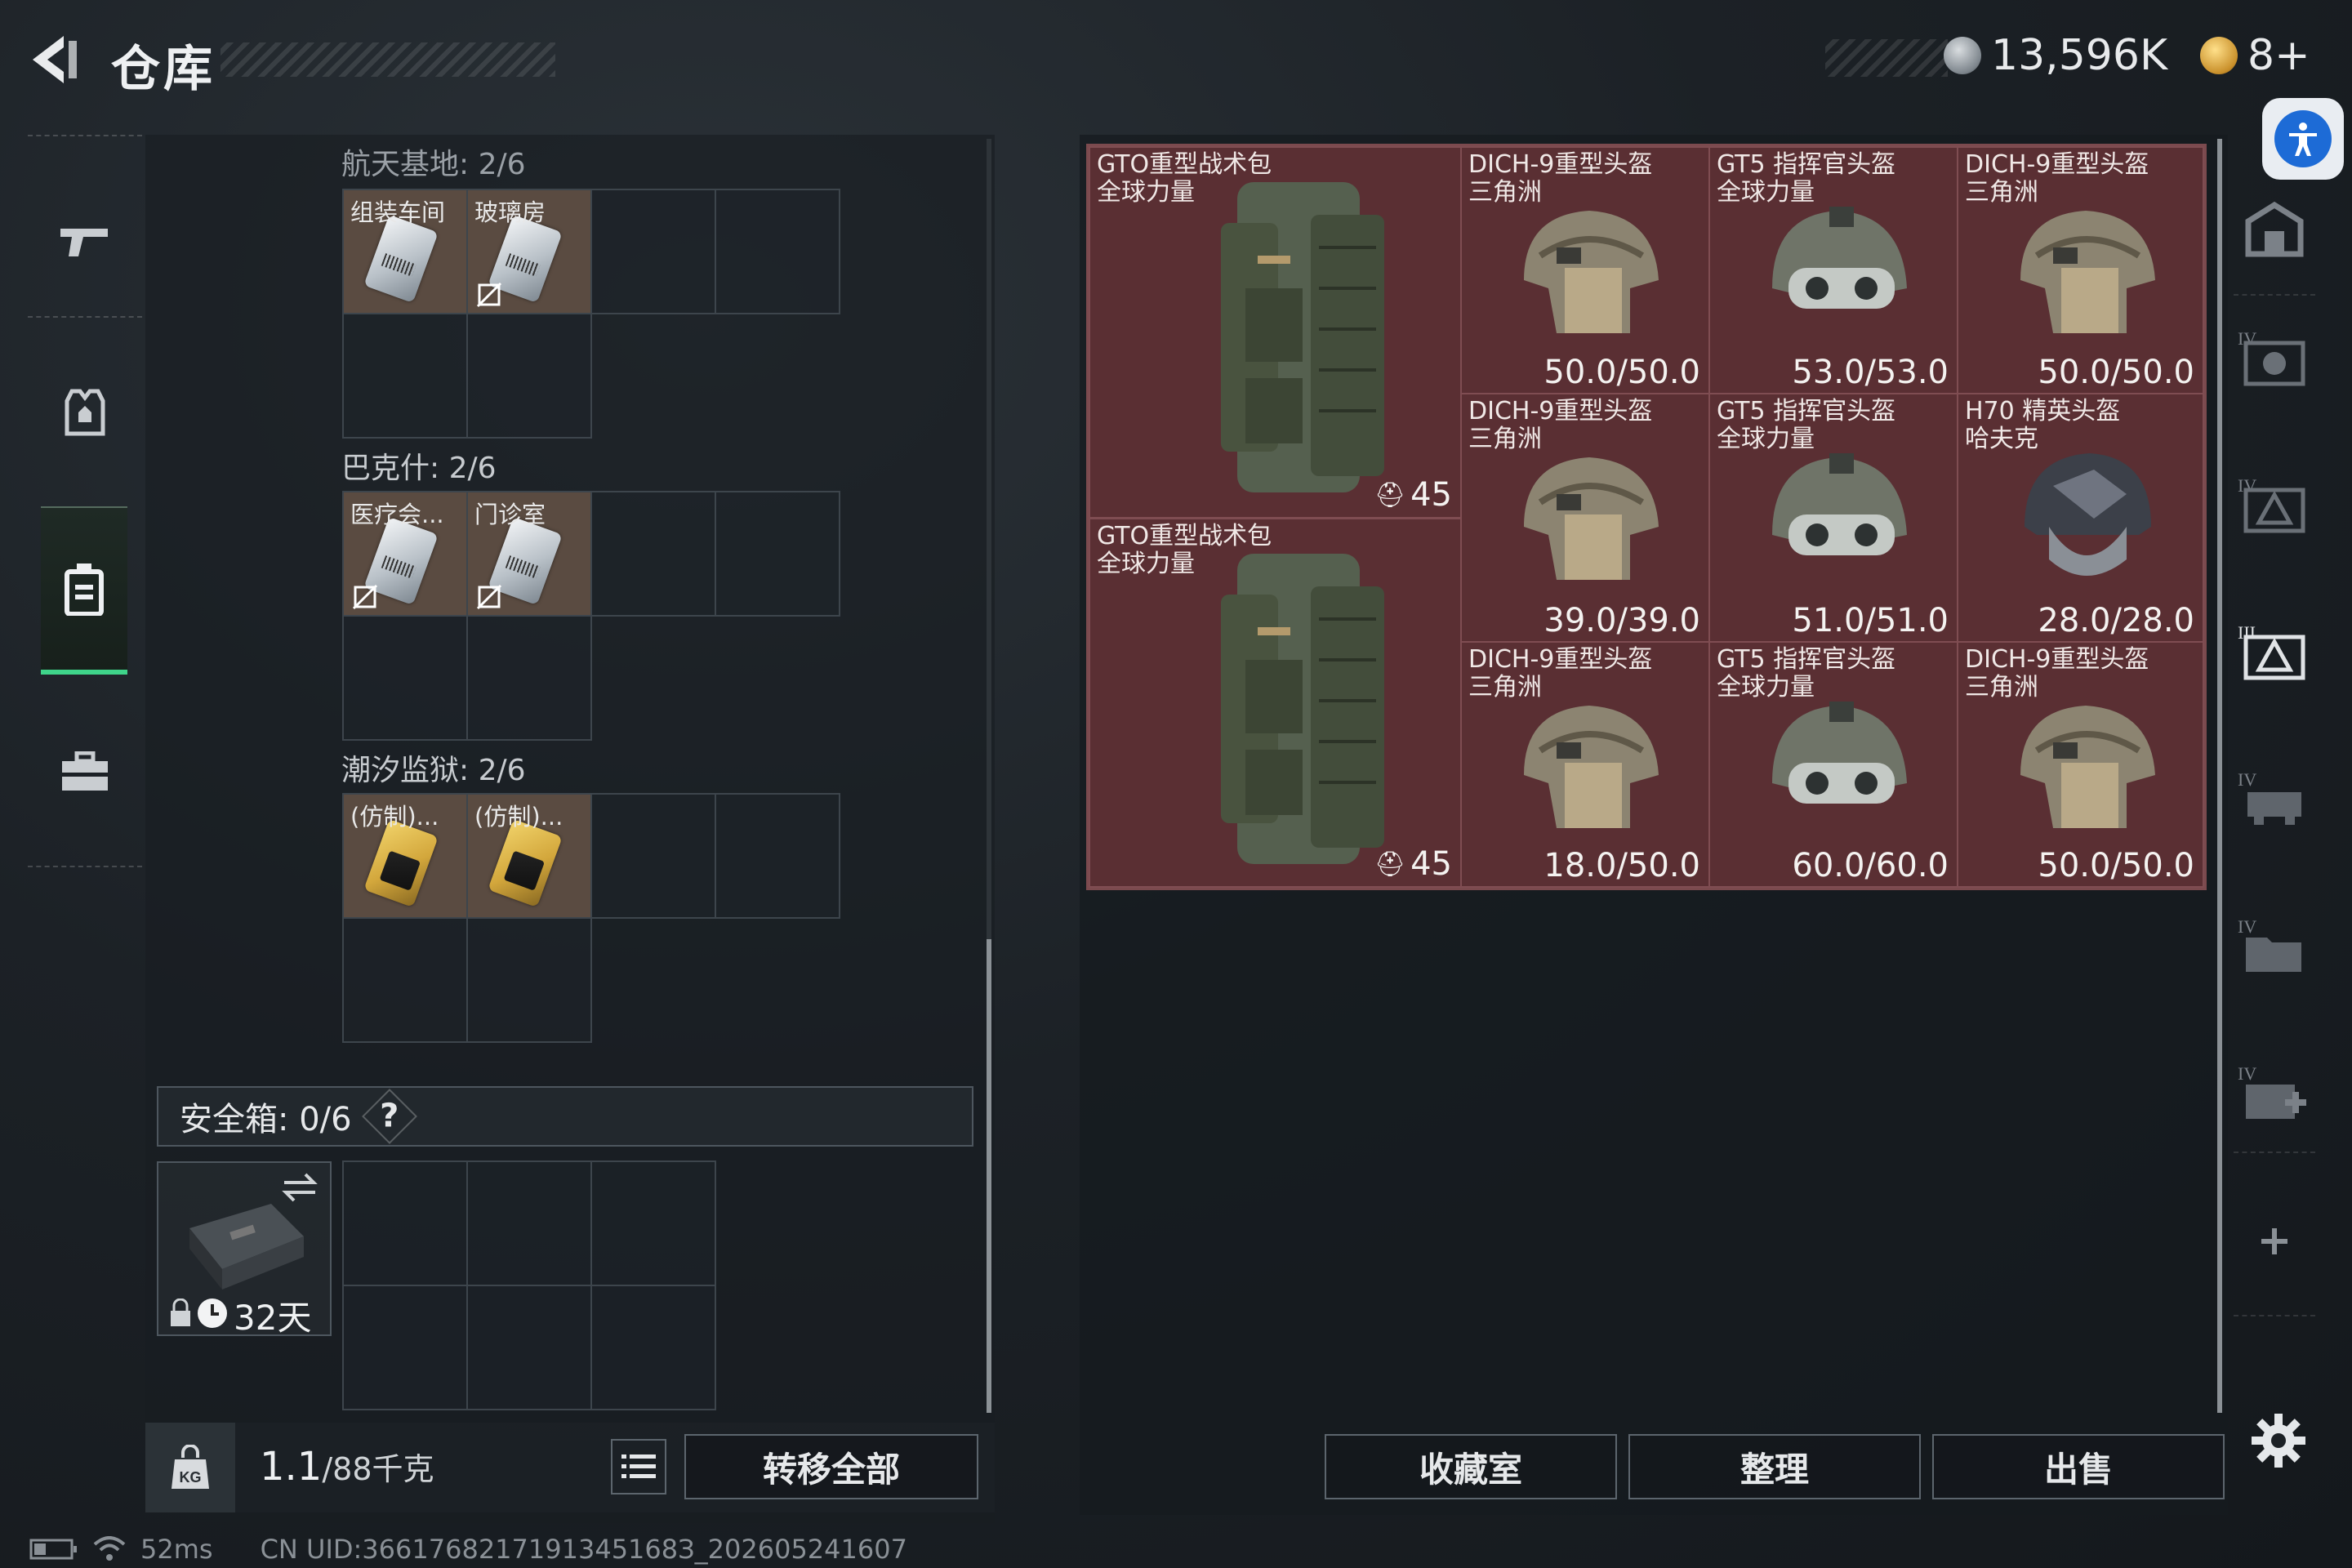 This screenshot has width=2352, height=1568. I want to click on ticket-icon, so click(2219, 55).